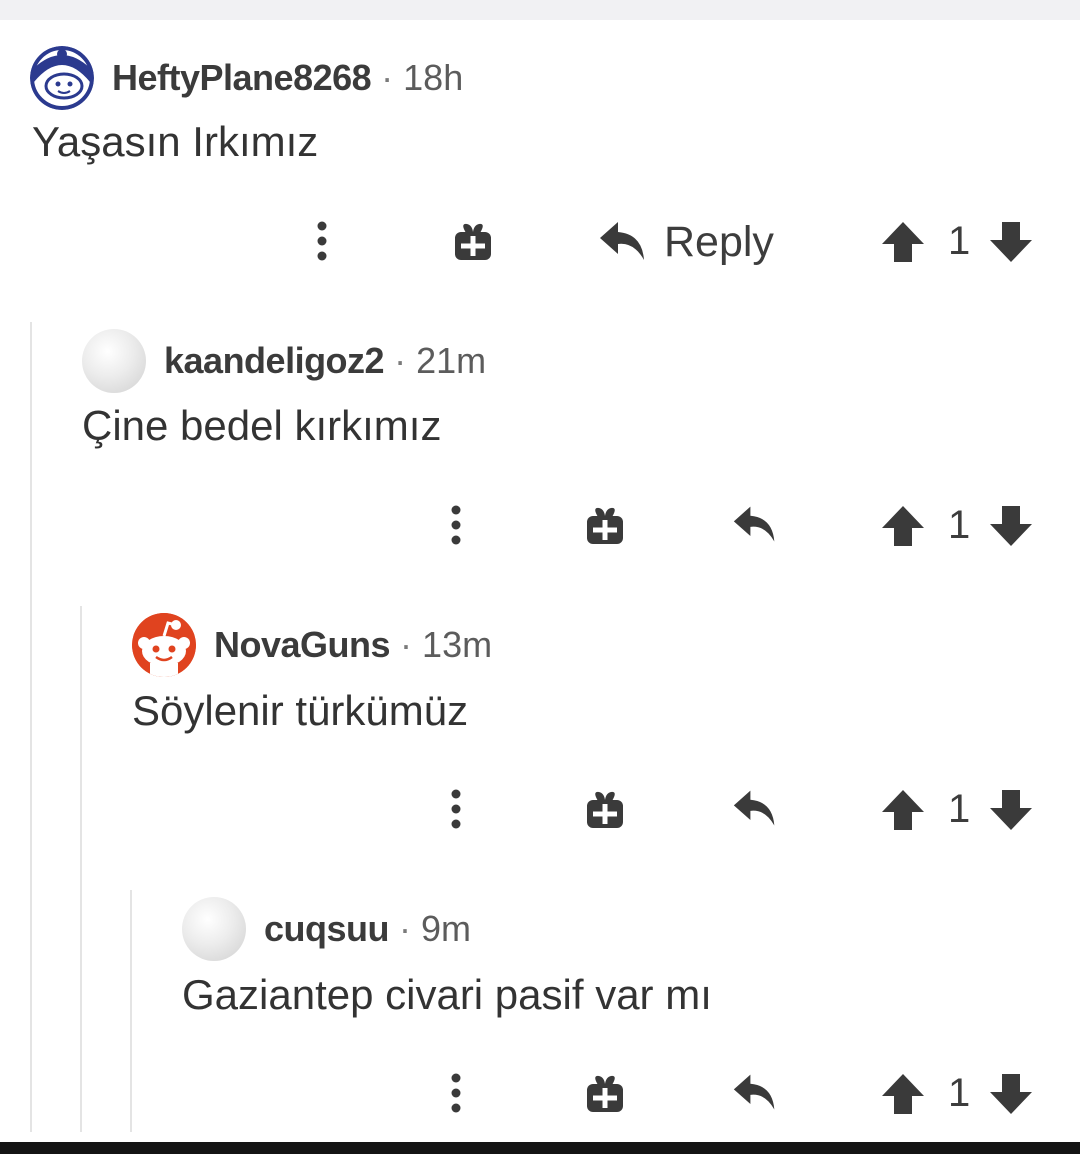  I want to click on comment-header: HeftyPlane8268 · 18h, so click(246, 78).